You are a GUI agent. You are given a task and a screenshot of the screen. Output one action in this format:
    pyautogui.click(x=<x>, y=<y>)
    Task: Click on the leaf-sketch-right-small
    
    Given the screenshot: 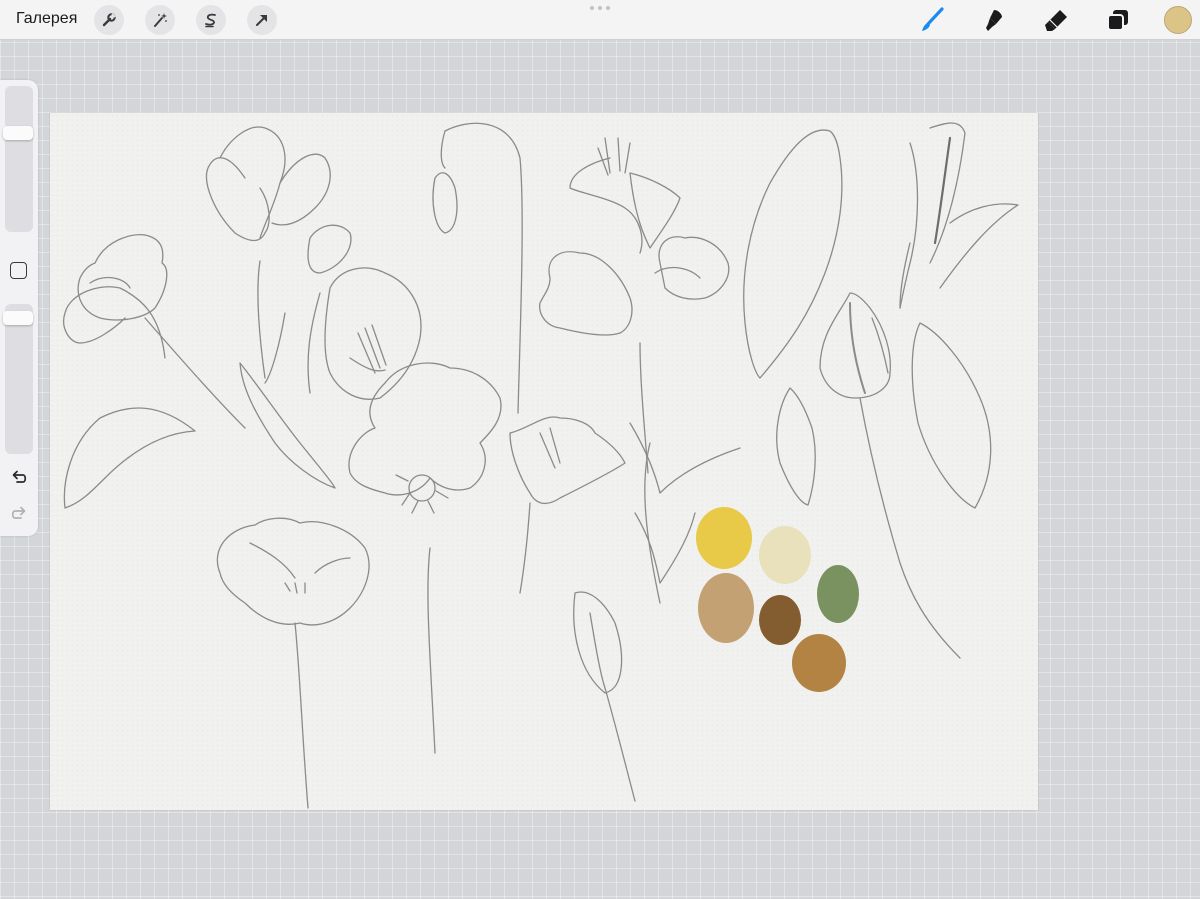 What is the action you would take?
    pyautogui.click(x=796, y=446)
    